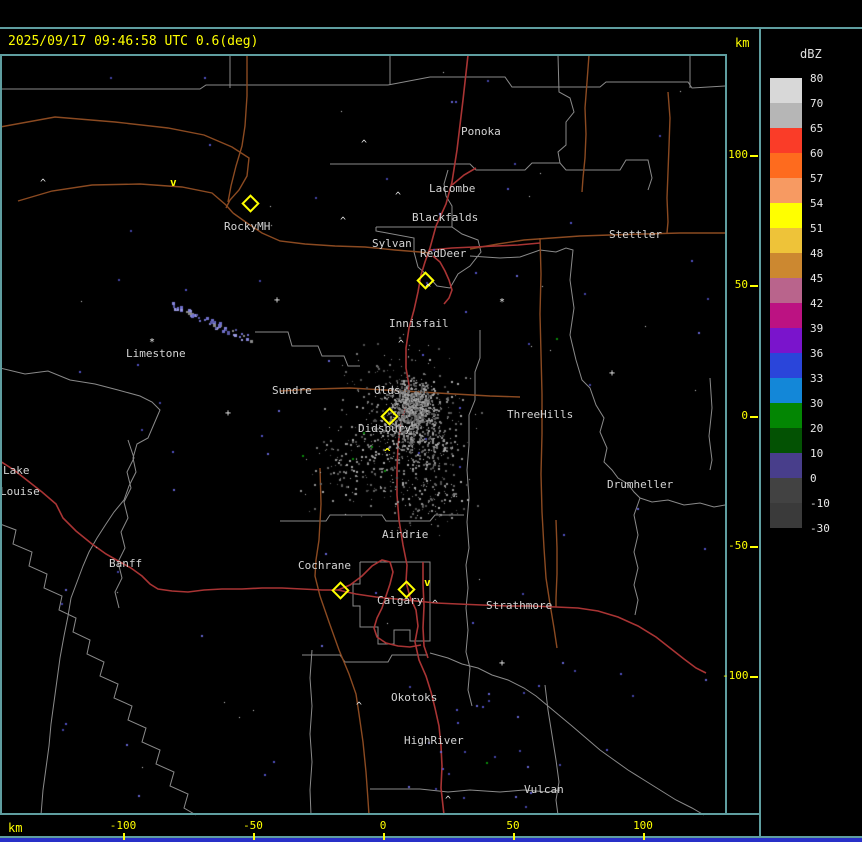 This screenshot has width=862, height=842. I want to click on panel-divider, so click(760, 433).